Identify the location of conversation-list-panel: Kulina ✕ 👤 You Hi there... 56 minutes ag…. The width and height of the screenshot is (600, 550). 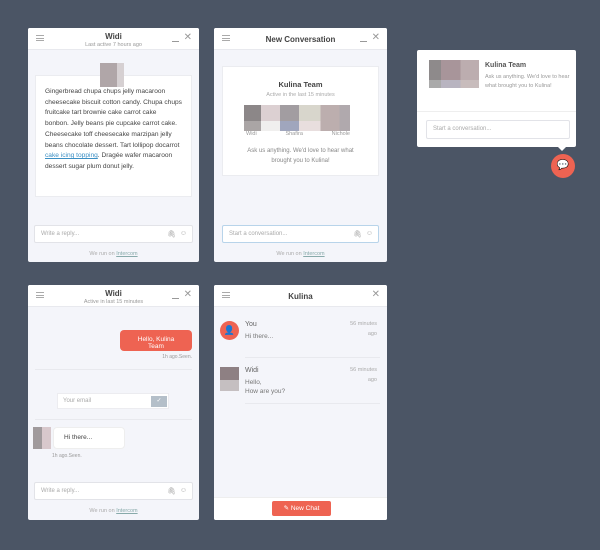
(300, 402).